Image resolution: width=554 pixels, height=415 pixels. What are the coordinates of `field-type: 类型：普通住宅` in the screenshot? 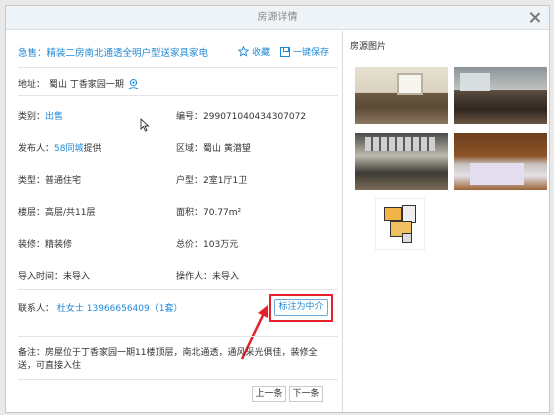 It's located at (49, 179).